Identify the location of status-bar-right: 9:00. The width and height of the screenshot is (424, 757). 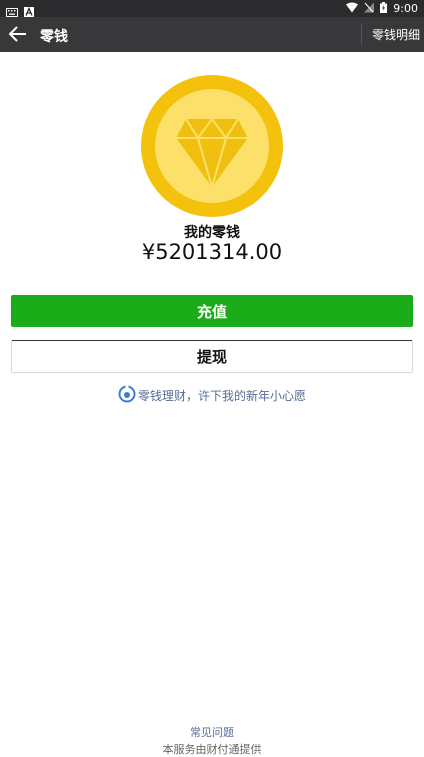
(382, 8).